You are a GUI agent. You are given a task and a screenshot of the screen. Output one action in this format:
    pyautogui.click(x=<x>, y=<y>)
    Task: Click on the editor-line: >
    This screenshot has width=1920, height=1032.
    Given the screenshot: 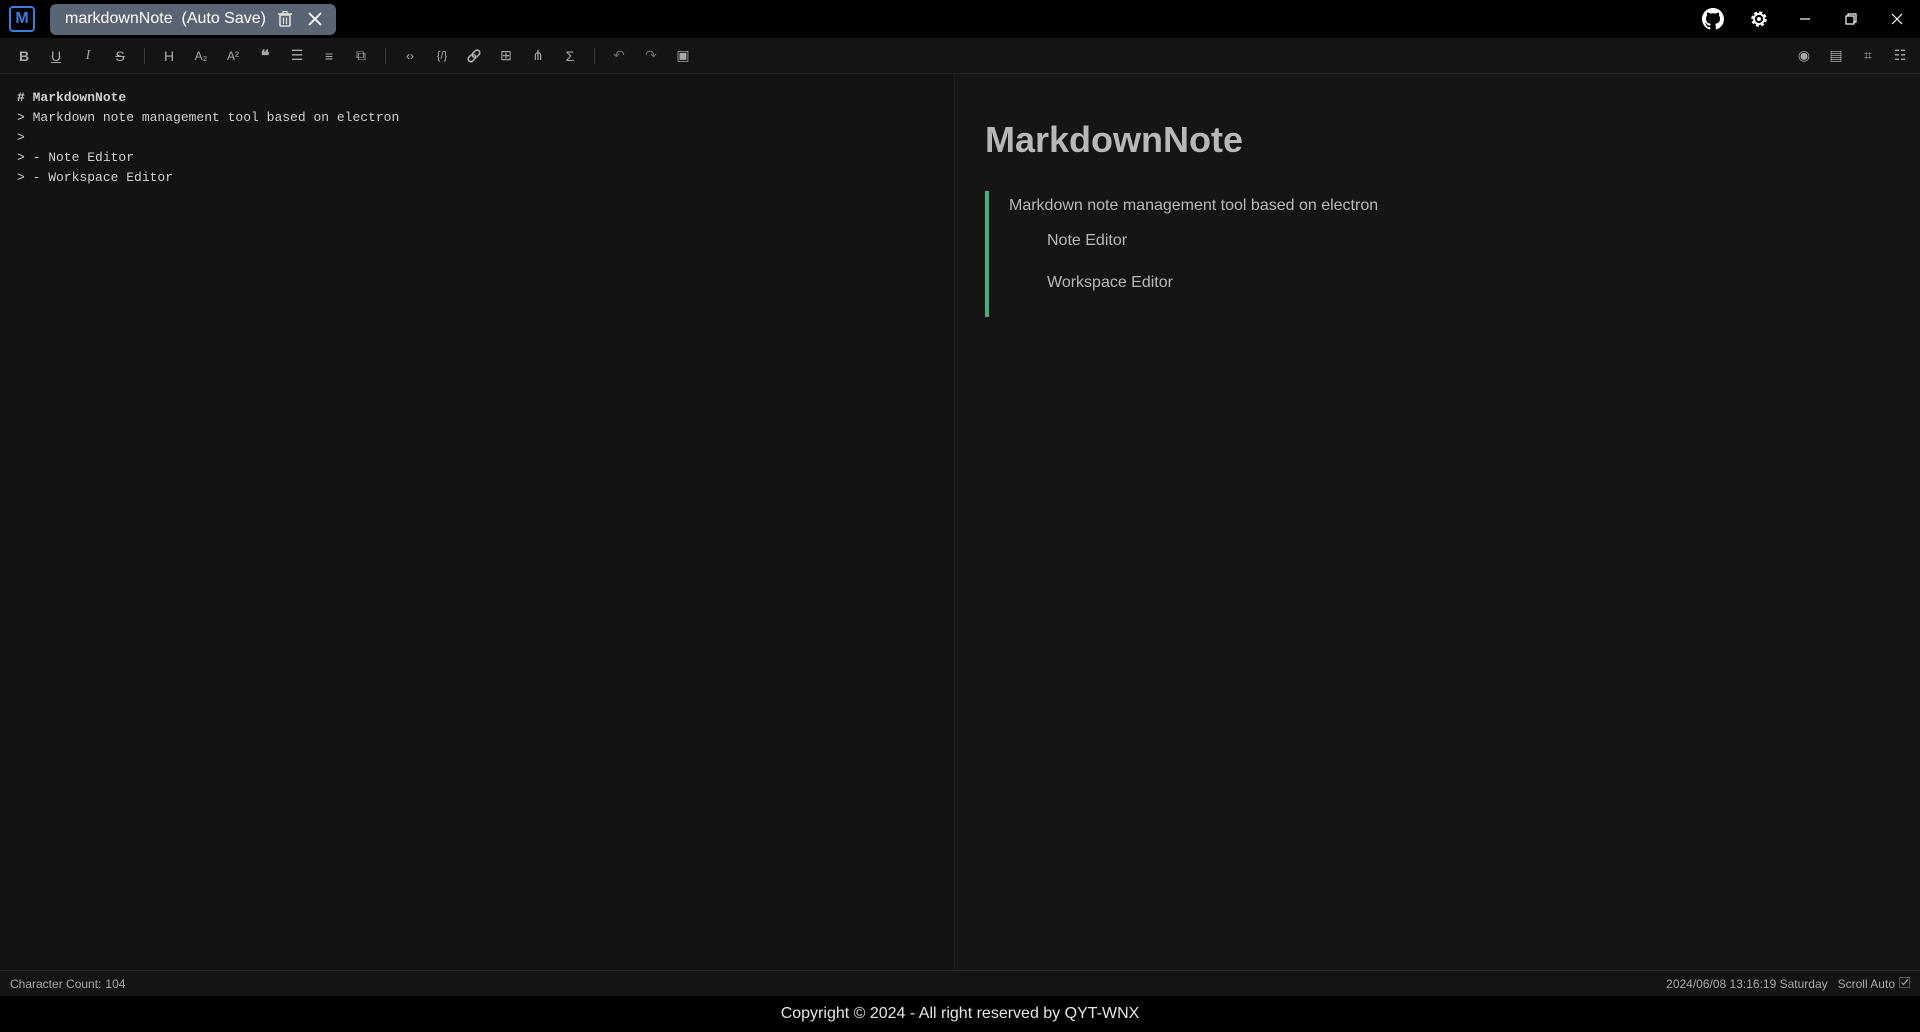 What is the action you would take?
    pyautogui.click(x=485, y=138)
    